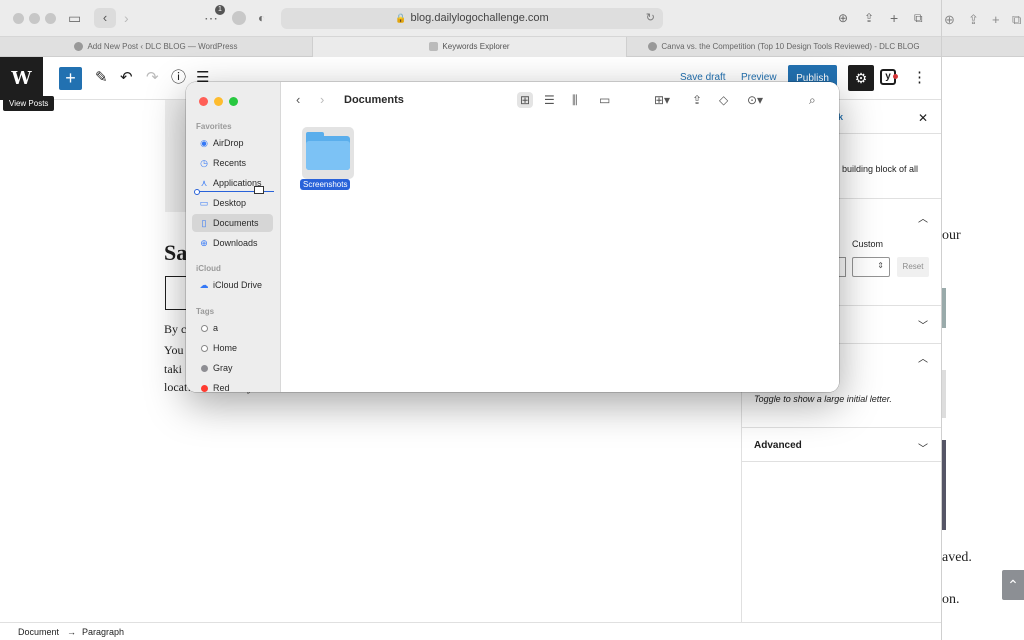  Describe the element at coordinates (983, 320) in the screenshot. I see `background-browser-window: ⊕ ⇪ + ⧉ our aved. on. ⌃` at that location.